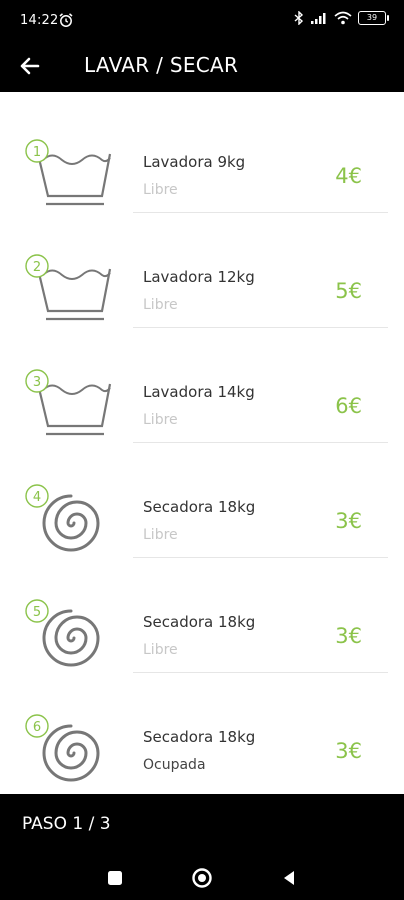 The image size is (404, 900). I want to click on machine-row: 3 Lavadora 14kg Libre 6€, so click(202, 385).